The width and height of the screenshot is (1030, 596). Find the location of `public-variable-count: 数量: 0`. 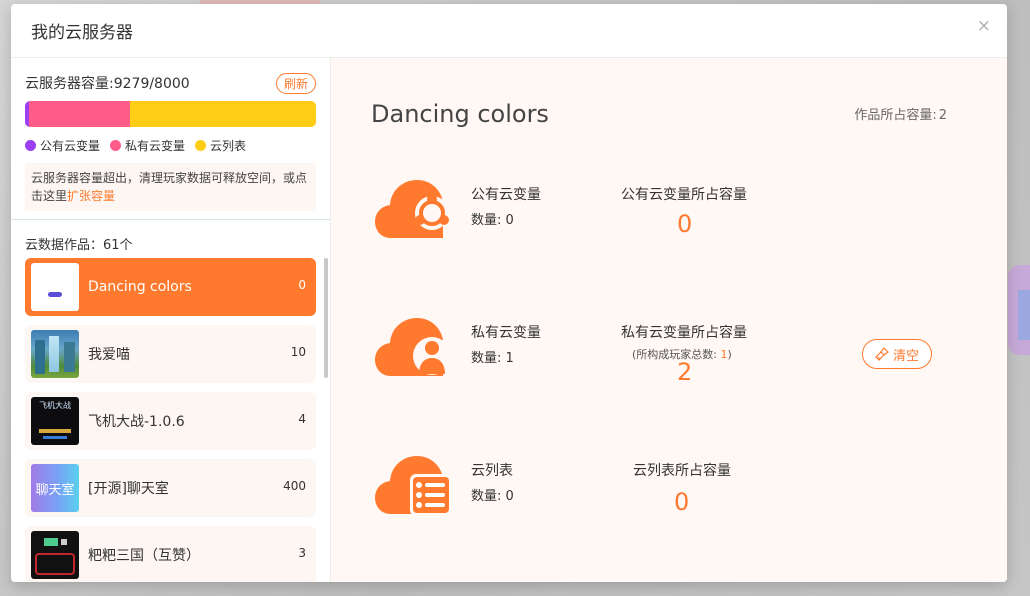

public-variable-count: 数量: 0 is located at coordinates (492, 220).